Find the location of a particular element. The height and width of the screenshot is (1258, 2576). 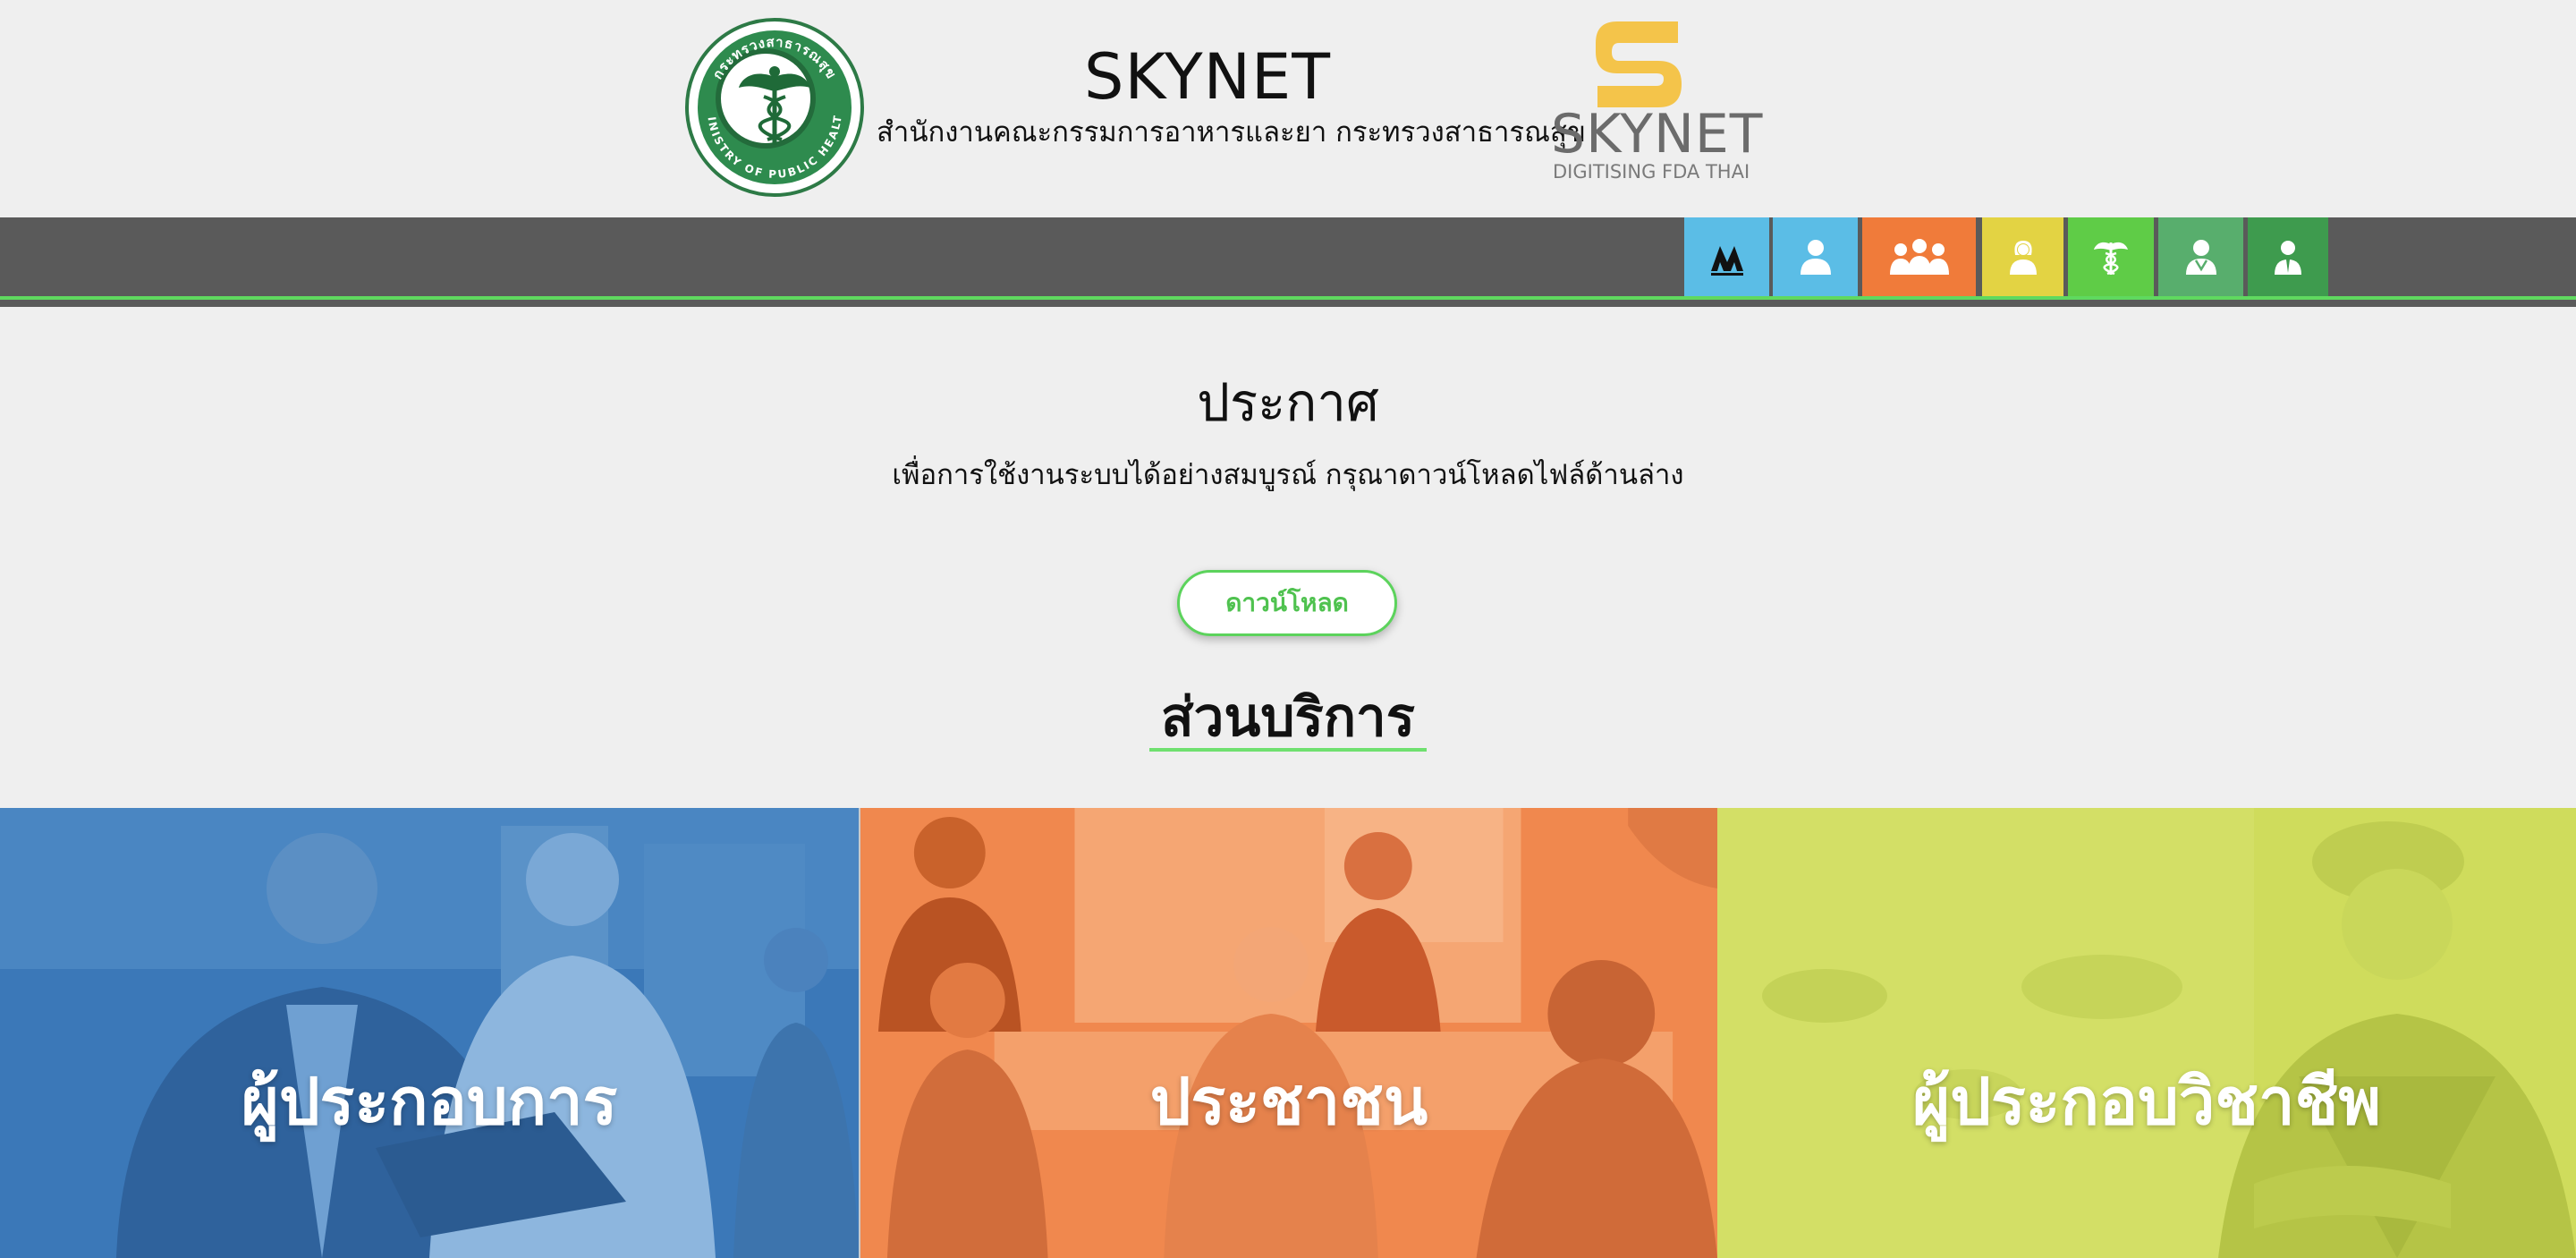

nav-tile-doctor is located at coordinates (2200, 256).